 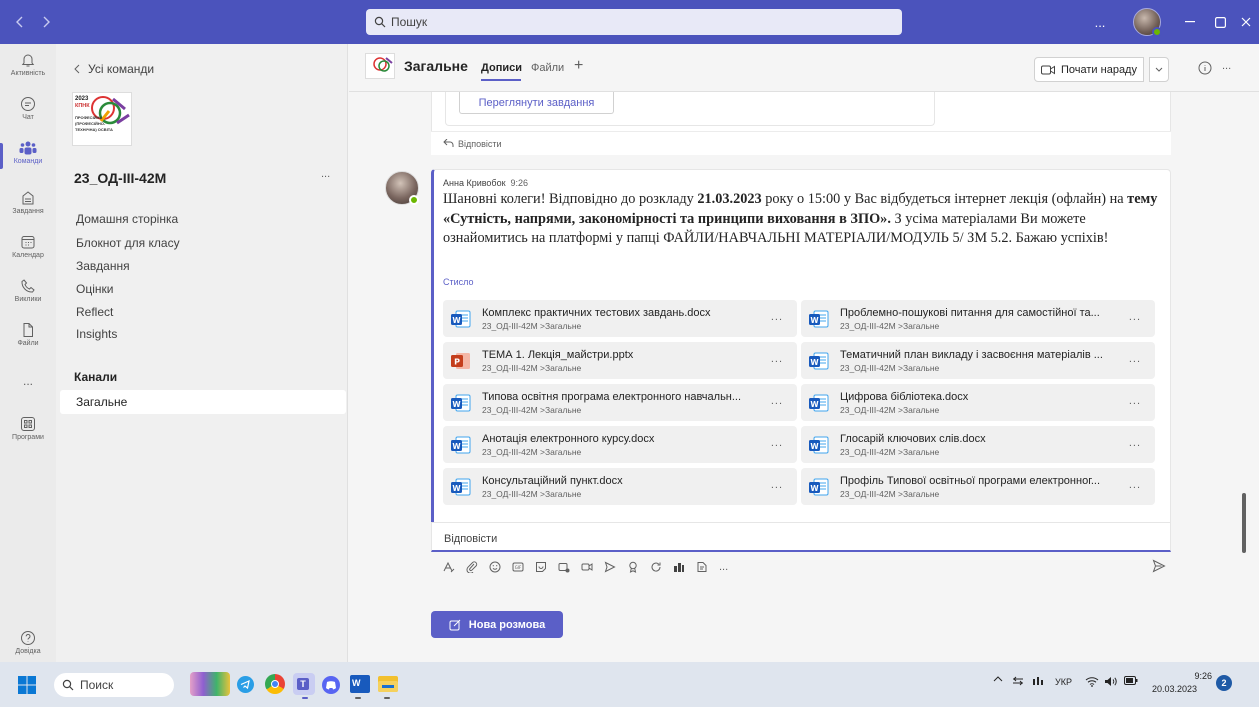 What do you see at coordinates (472, 567) in the screenshot?
I see `attach-icon` at bounding box center [472, 567].